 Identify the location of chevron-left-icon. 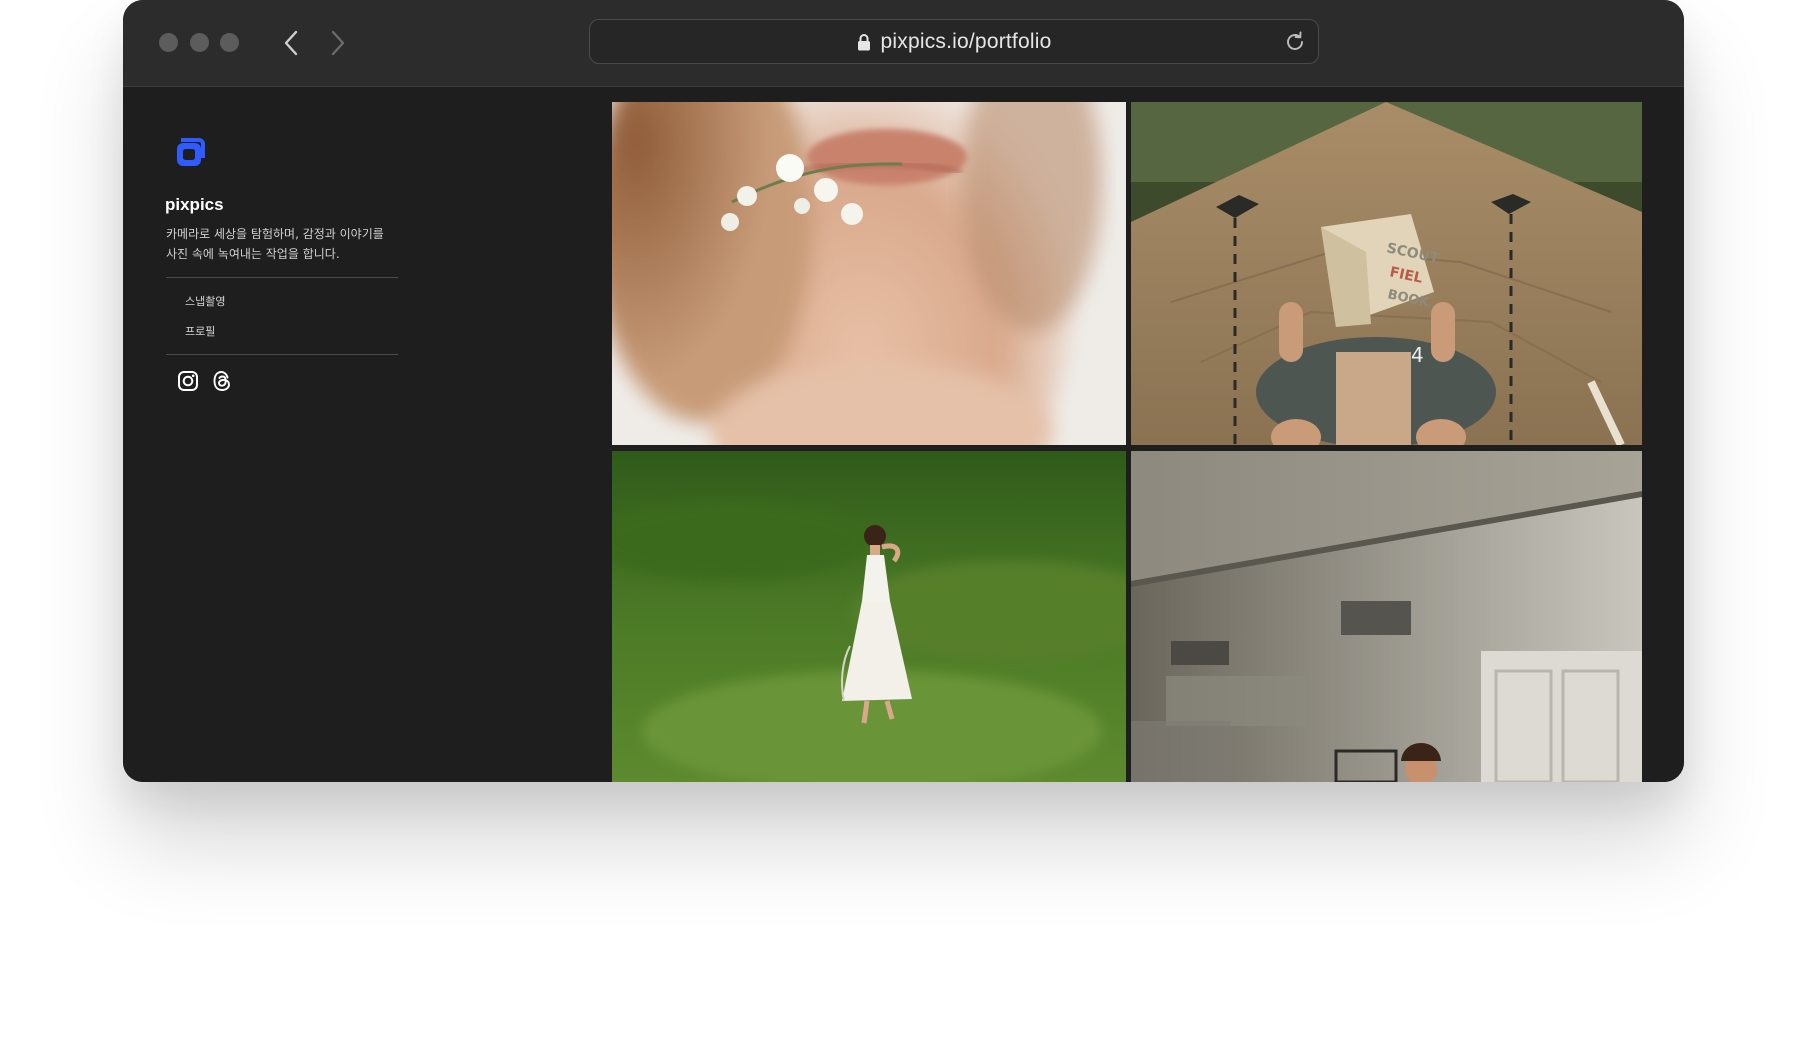
(291, 43).